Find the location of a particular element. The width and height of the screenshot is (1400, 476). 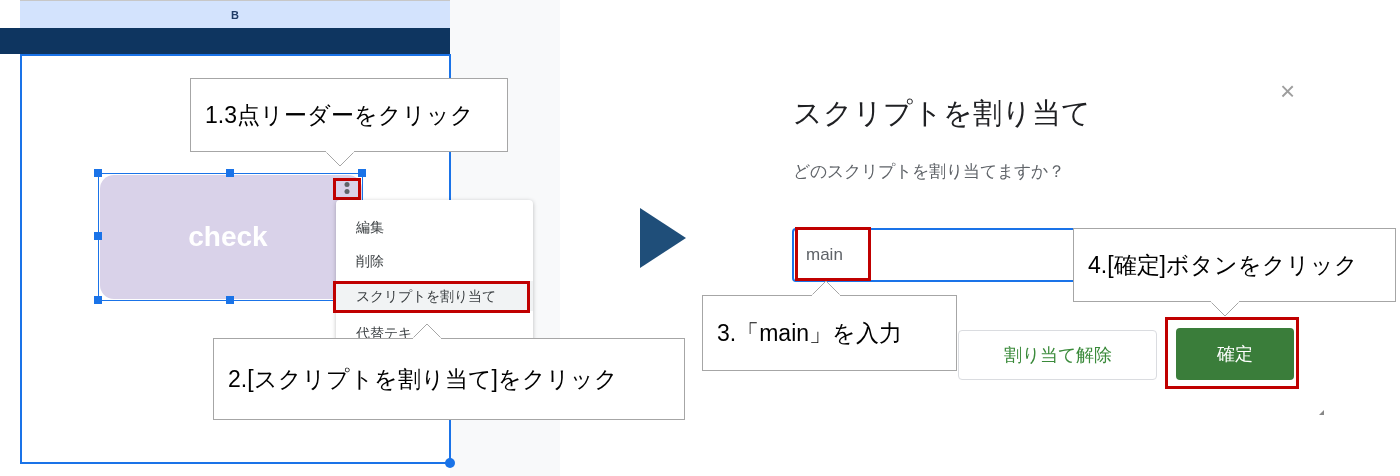

fill-handle is located at coordinates (450, 463).